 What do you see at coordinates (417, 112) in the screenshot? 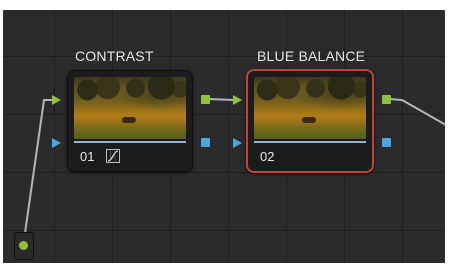
I see `wire-blue-balance-out` at bounding box center [417, 112].